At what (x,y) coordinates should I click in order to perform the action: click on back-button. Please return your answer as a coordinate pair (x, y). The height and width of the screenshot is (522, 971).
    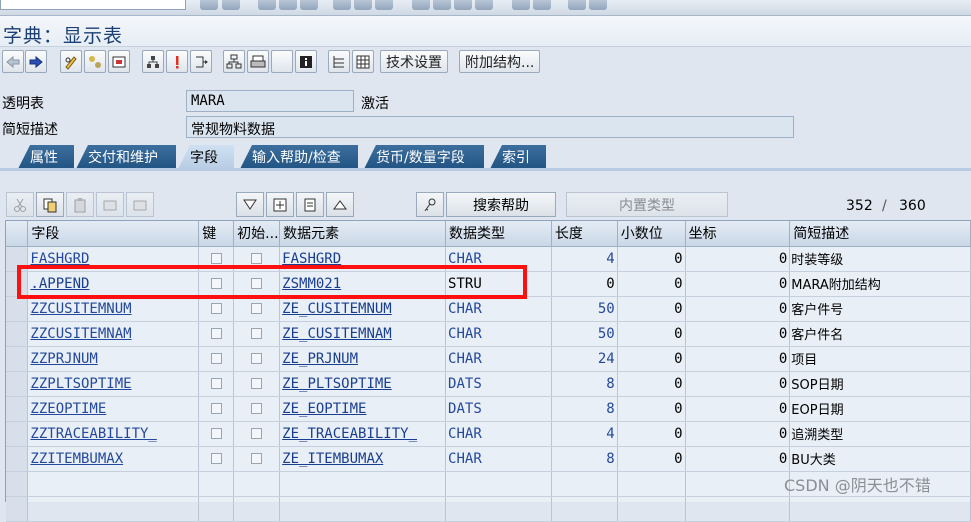
    Looking at the image, I should click on (13, 61).